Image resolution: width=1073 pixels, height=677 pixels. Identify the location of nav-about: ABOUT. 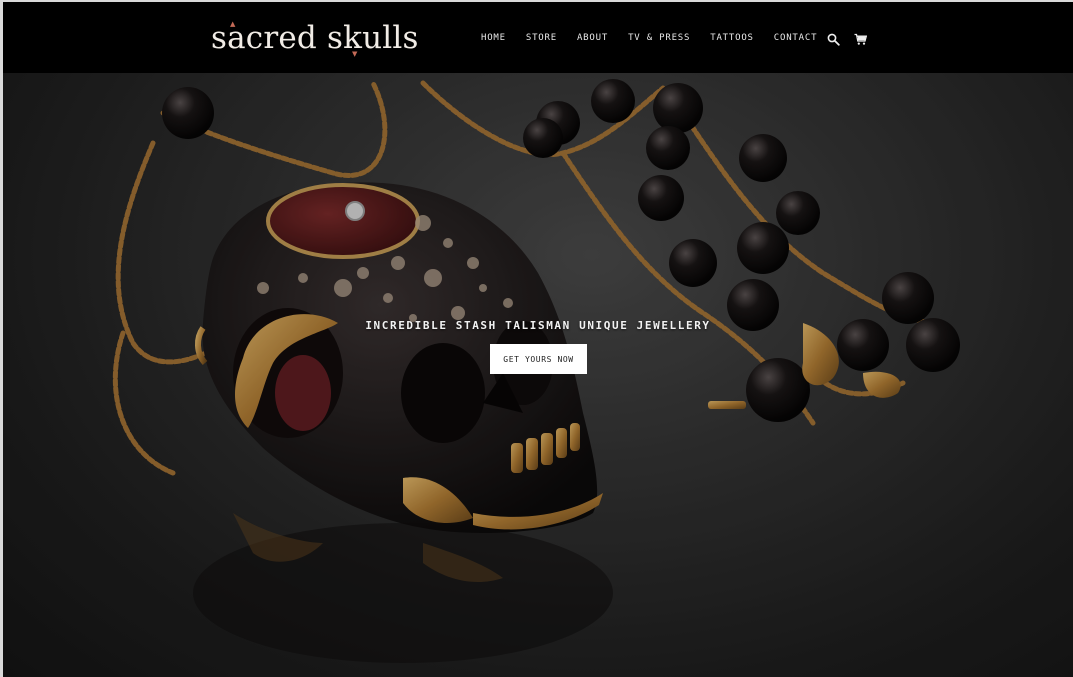
(592, 38).